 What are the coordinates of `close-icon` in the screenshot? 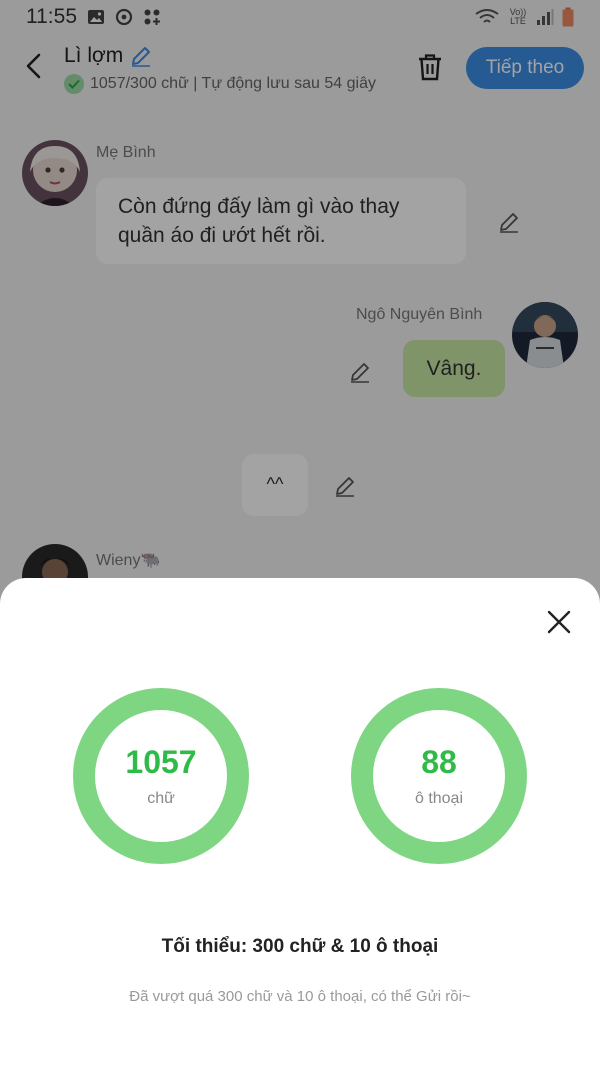 It's located at (559, 622).